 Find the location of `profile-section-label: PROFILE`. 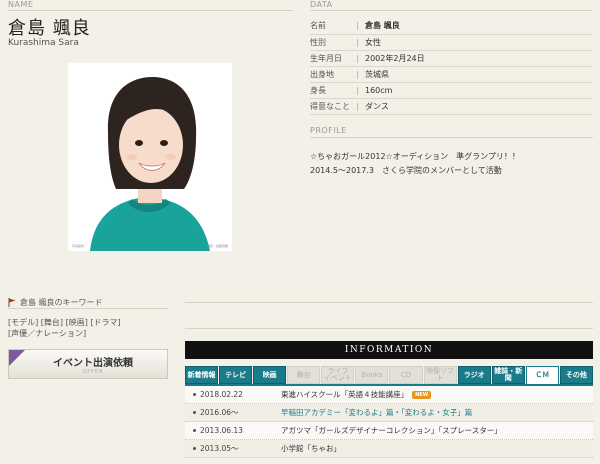

profile-section-label: PROFILE is located at coordinates (328, 130).